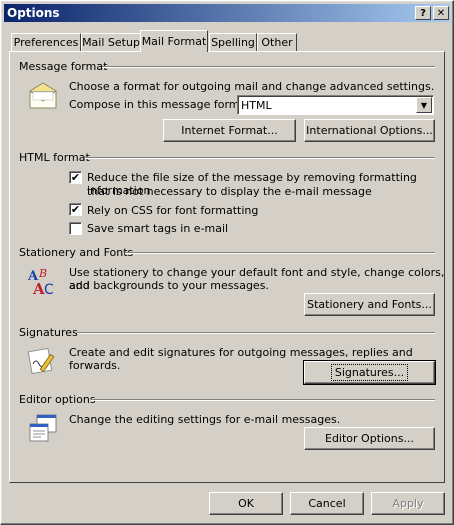 The width and height of the screenshot is (454, 525). I want to click on help-button: ?, so click(423, 13).